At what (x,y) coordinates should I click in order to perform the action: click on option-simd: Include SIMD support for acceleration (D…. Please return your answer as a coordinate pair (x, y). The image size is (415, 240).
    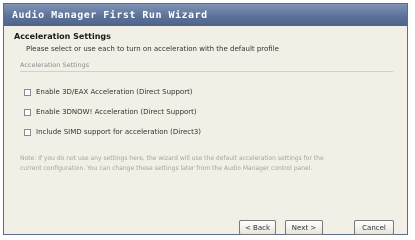
    Looking at the image, I should click on (112, 132).